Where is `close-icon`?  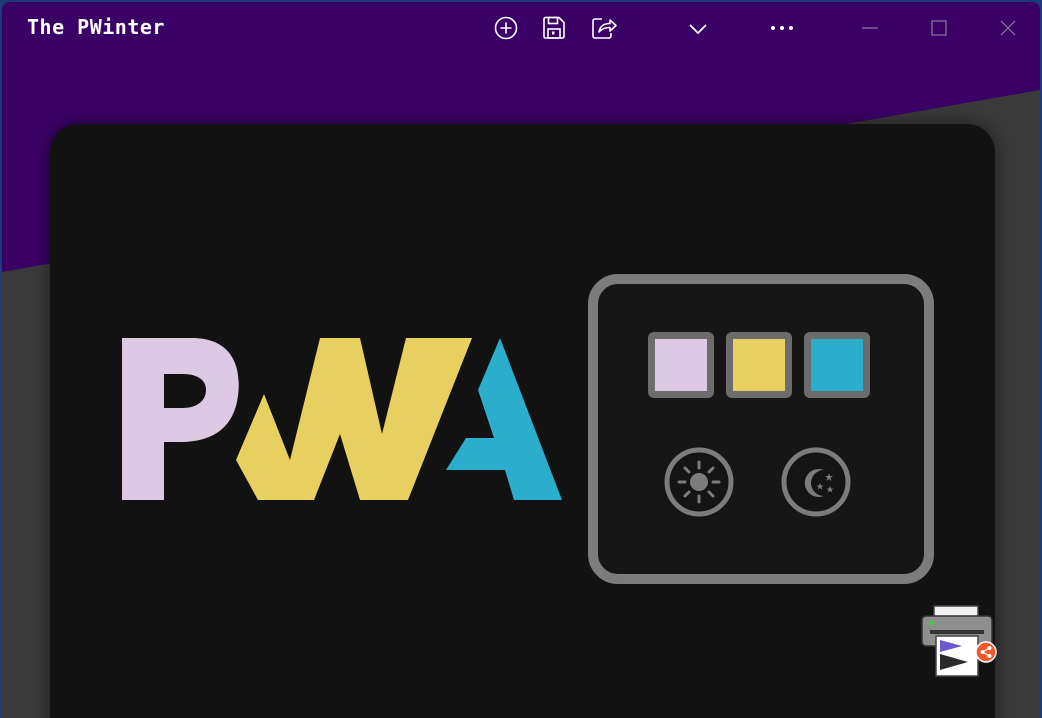
close-icon is located at coordinates (1008, 28).